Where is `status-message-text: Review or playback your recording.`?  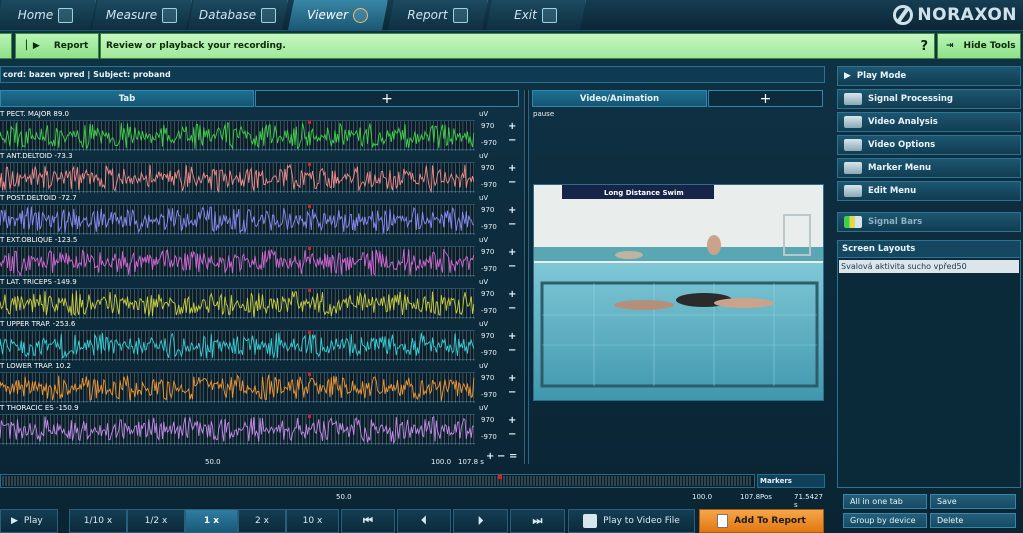
status-message-text: Review or playback your recording. is located at coordinates (196, 46).